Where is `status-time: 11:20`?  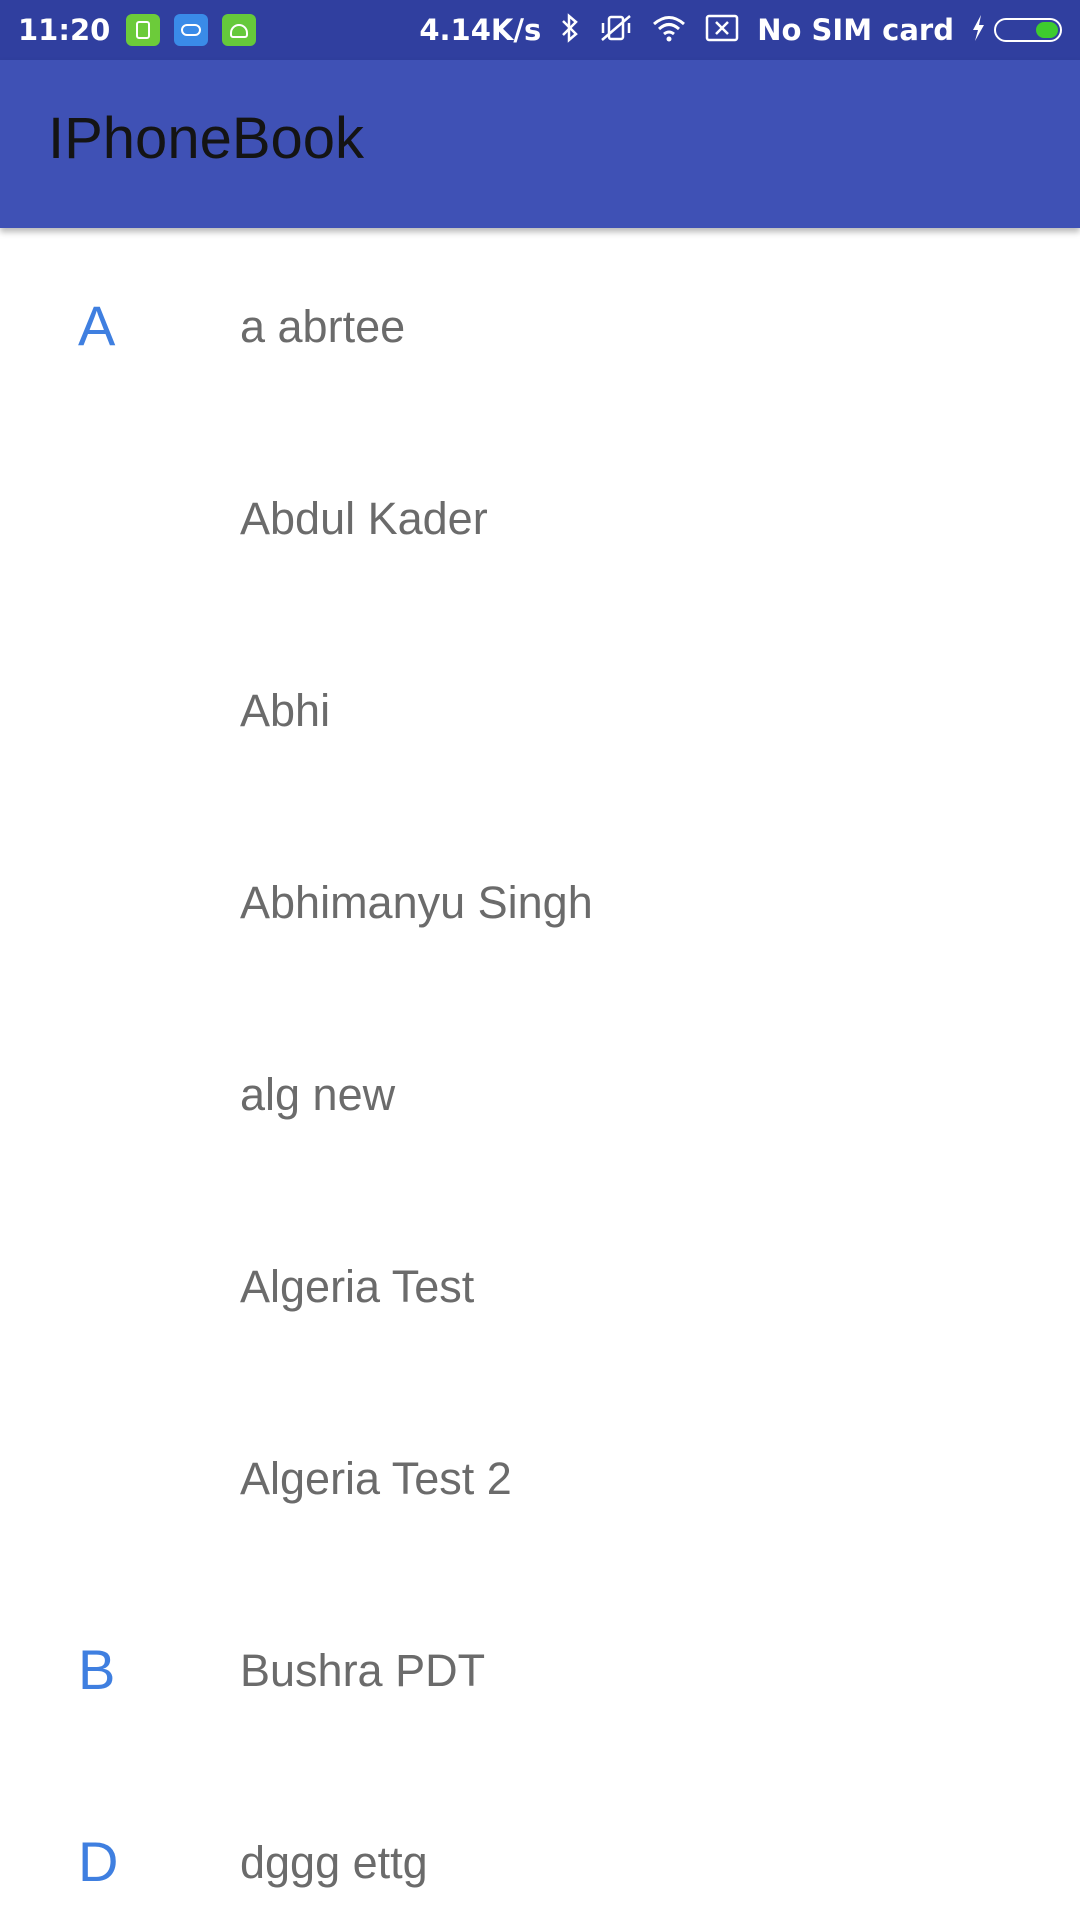 status-time: 11:20 is located at coordinates (64, 30).